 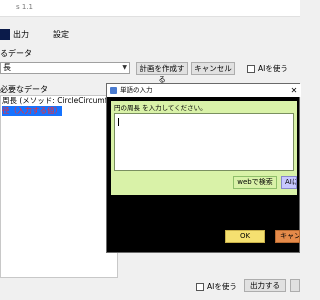 I want to click on needed-section-label: 必要なデータ, so click(x=24, y=89).